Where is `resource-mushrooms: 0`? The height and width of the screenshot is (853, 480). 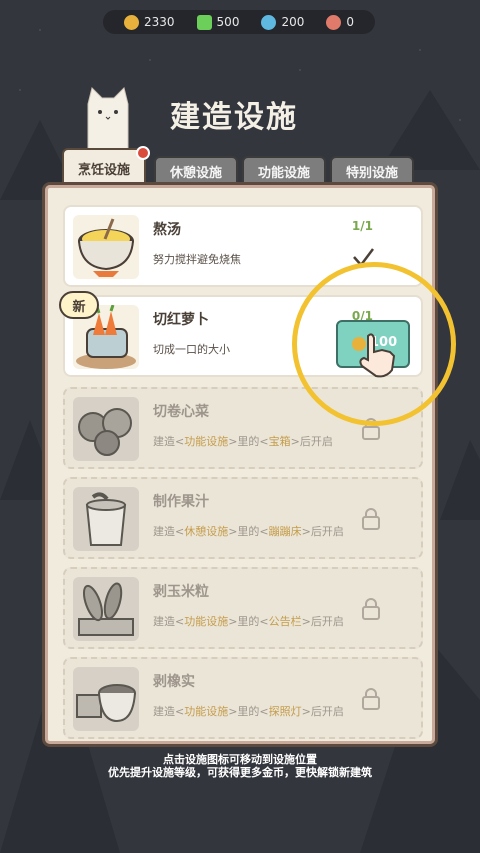 resource-mushrooms: 0 is located at coordinates (340, 22).